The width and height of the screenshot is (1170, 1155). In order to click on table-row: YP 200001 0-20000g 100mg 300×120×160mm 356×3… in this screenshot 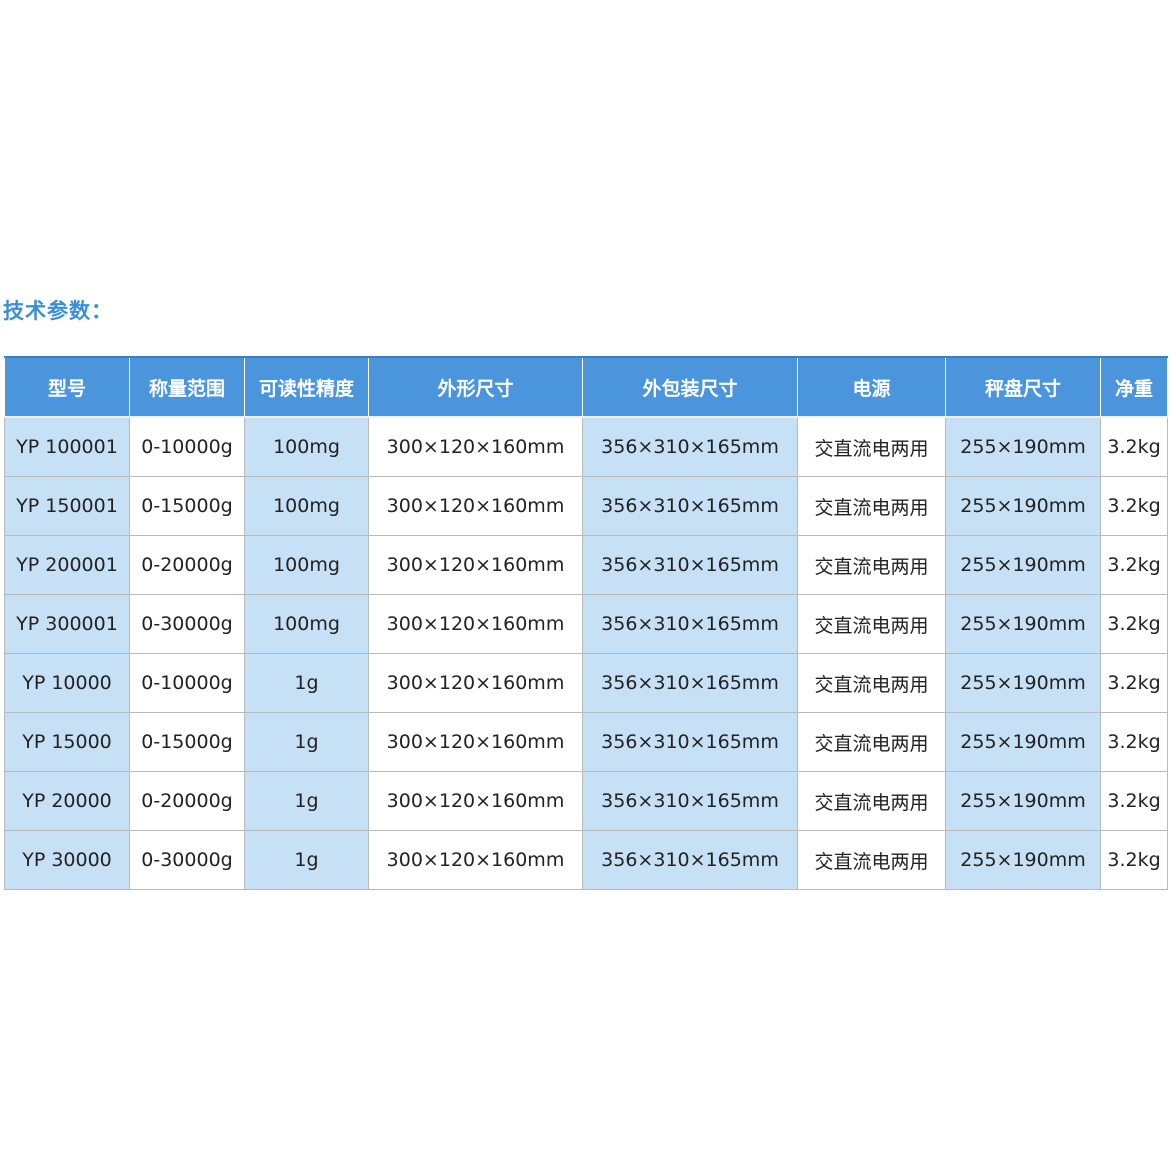, I will do `click(586, 565)`.